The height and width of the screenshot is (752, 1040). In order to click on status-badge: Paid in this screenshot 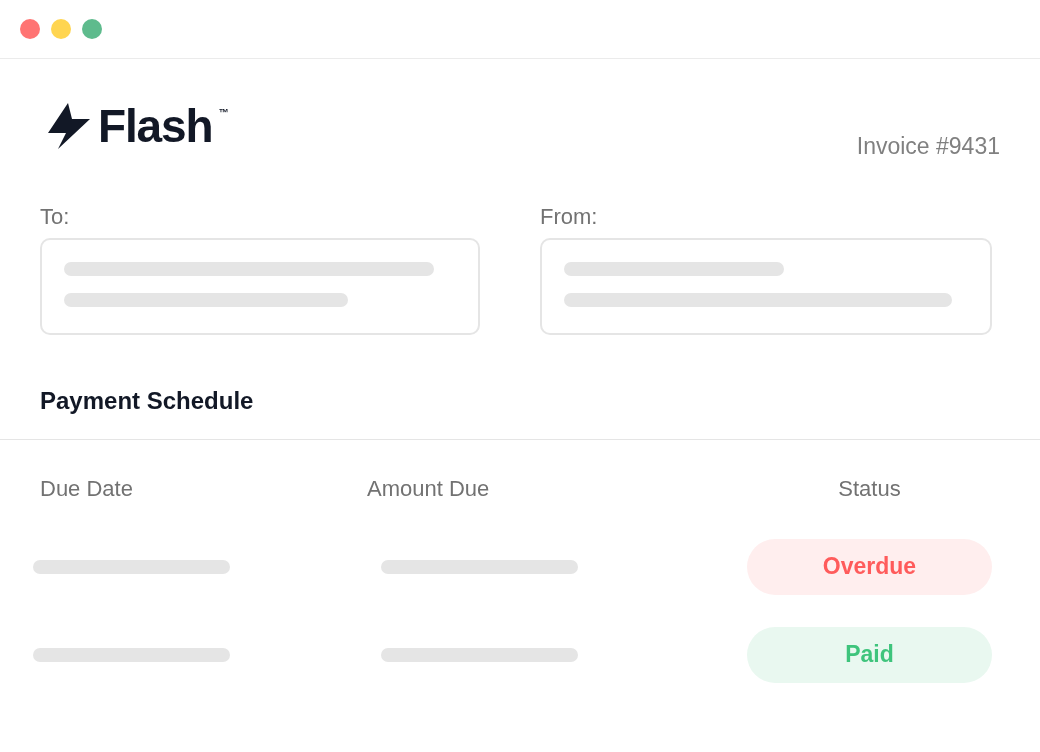, I will do `click(869, 654)`.